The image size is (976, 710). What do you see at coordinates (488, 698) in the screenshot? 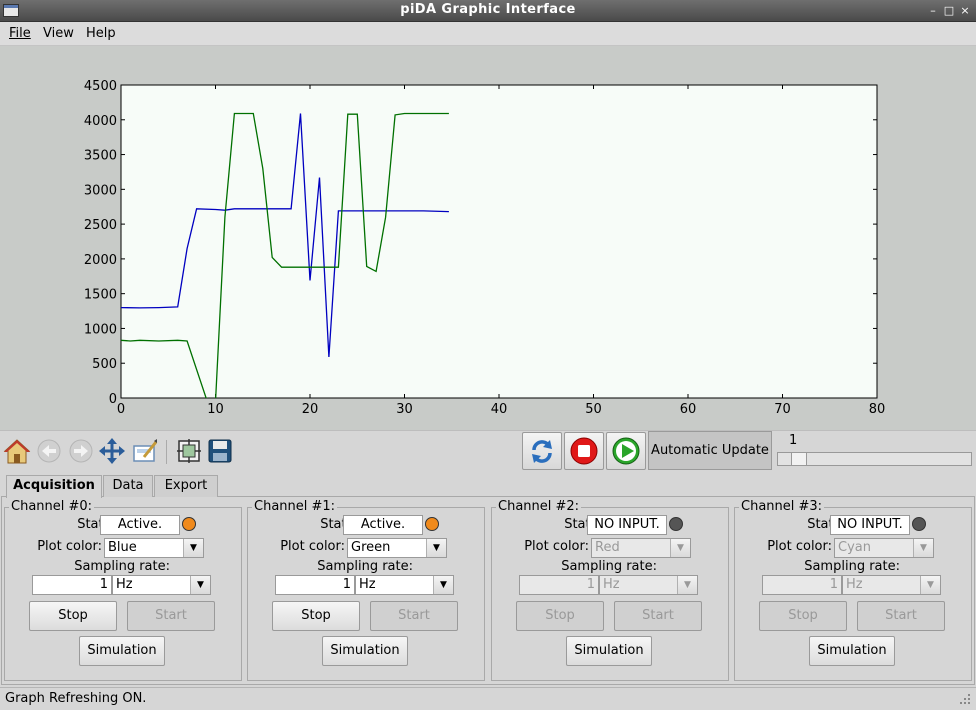
I see `status-bar: Graph Refreshing ON.` at bounding box center [488, 698].